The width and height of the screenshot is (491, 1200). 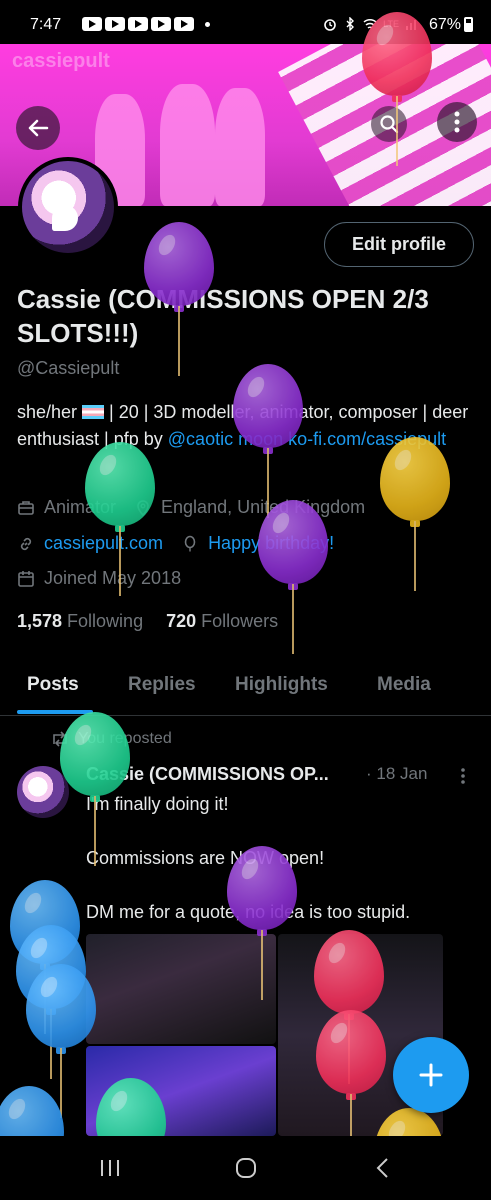 I want to click on search-button, so click(x=389, y=124).